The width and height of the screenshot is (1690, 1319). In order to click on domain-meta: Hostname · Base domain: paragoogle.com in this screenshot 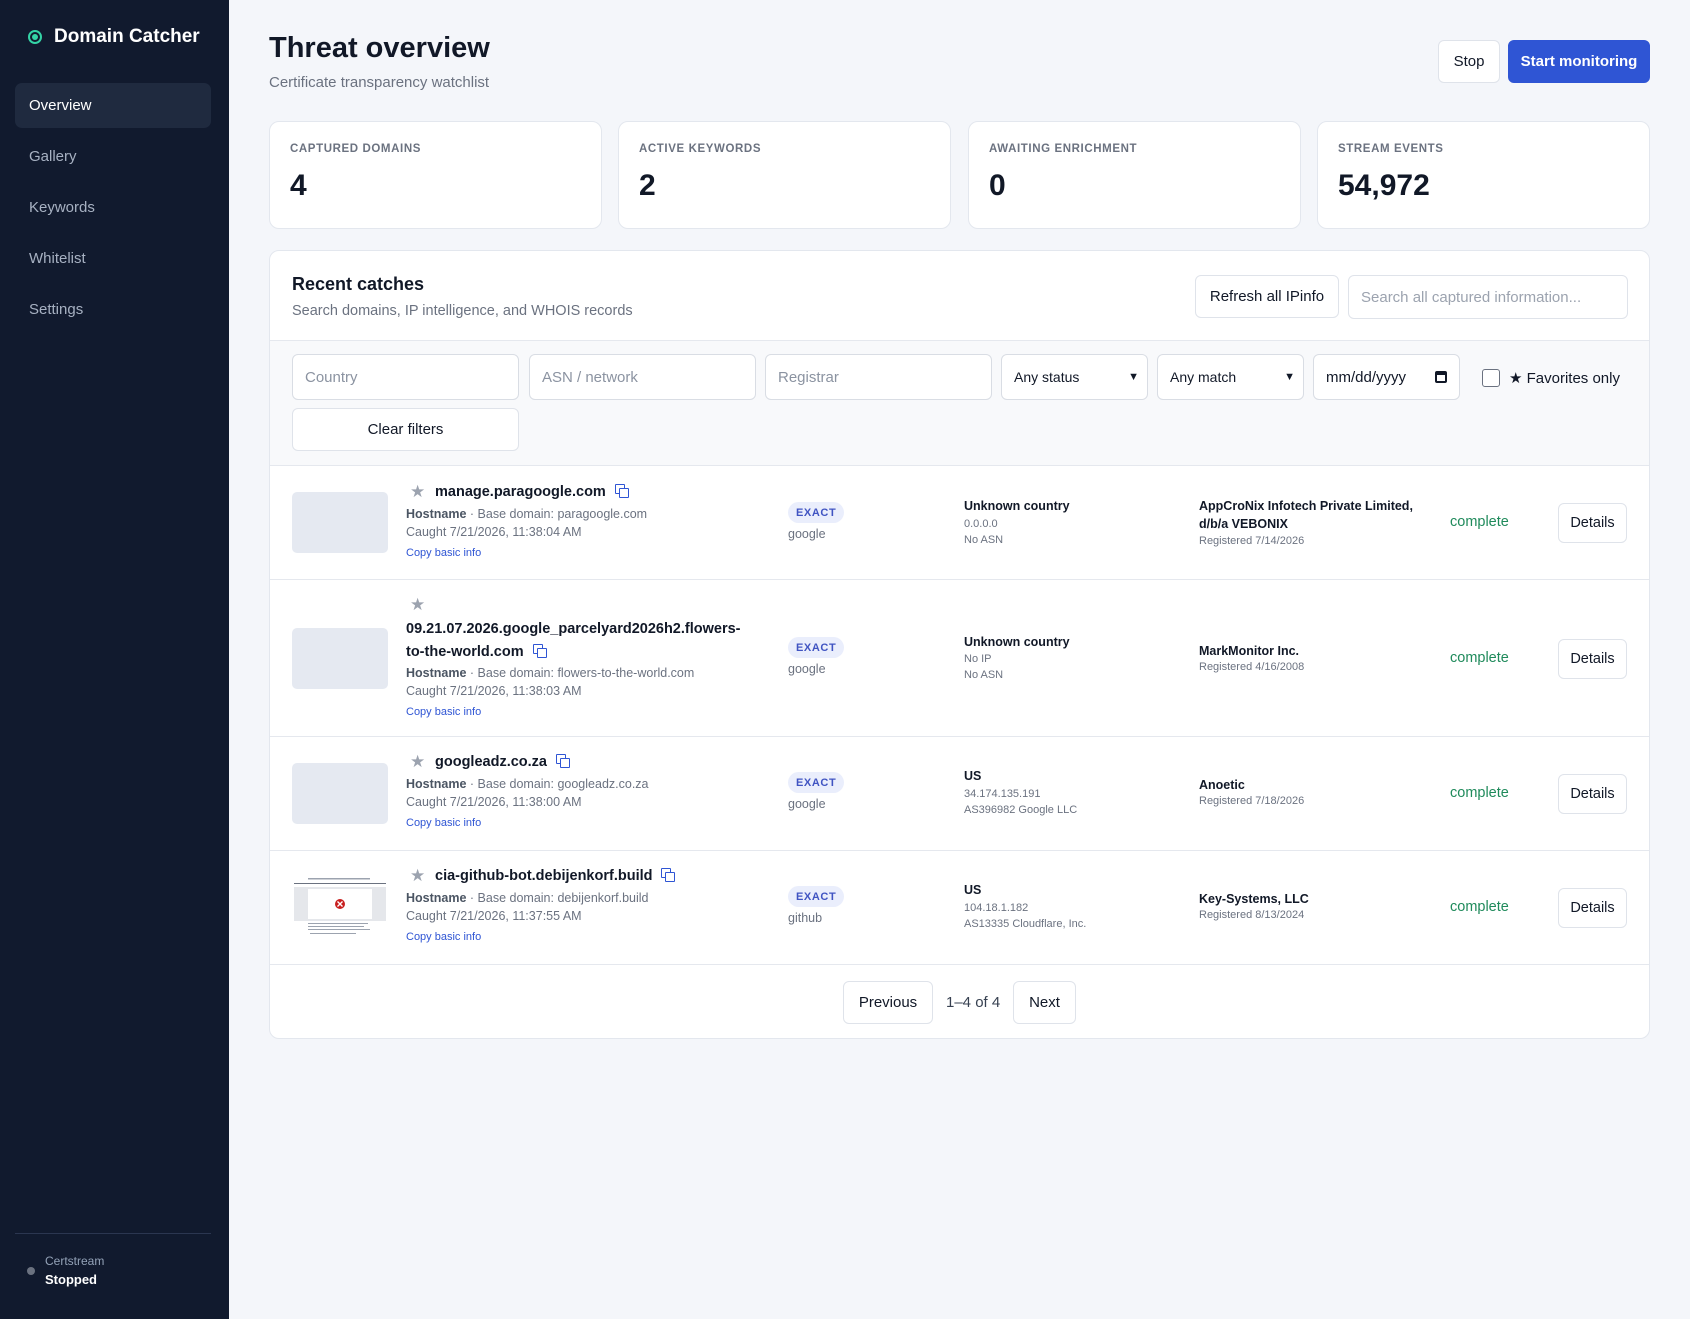, I will do `click(527, 514)`.